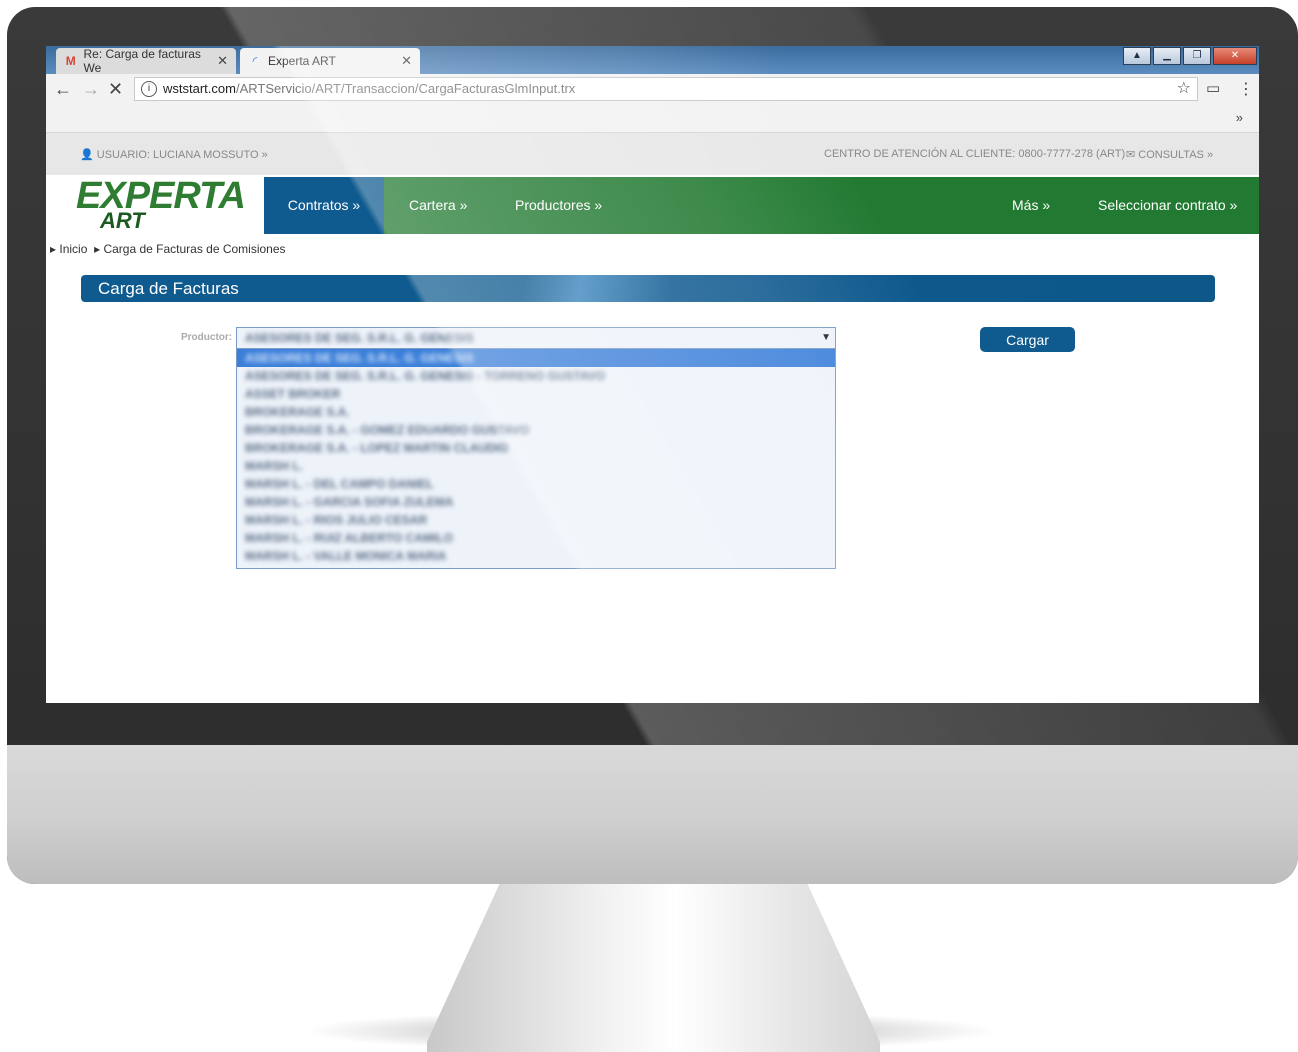  Describe the element at coordinates (359, 358) in the screenshot. I see `option-label: ASESORES DE SEG. S.R.L. G. GENESIS` at that location.